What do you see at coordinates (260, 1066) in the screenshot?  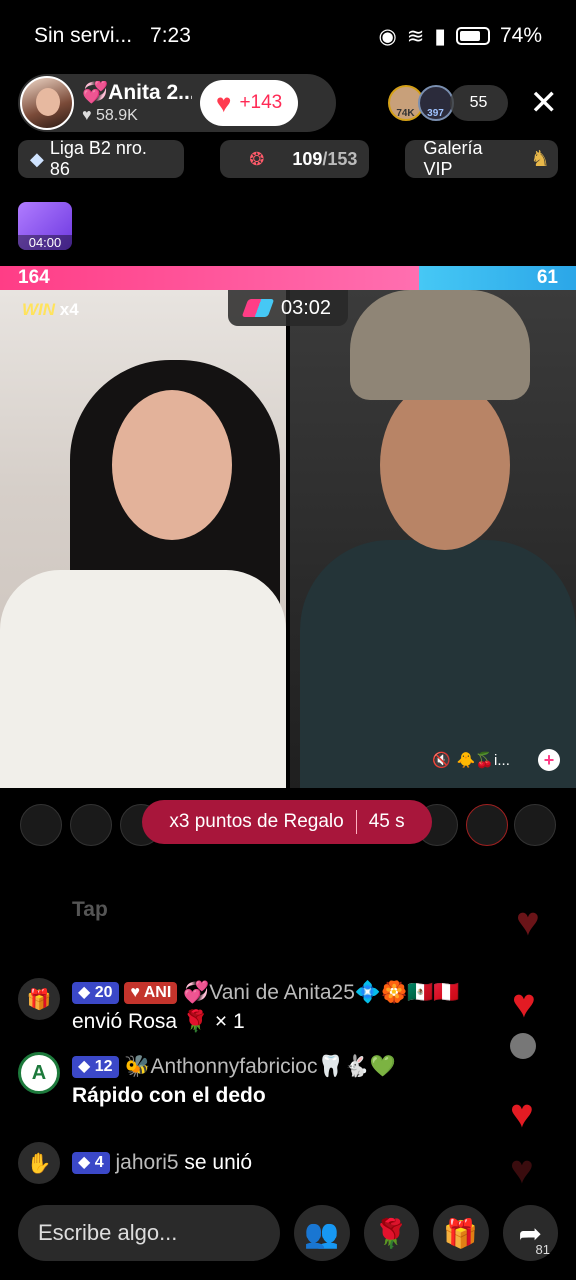 I see `chat-username: 🐝Anthonnyfabricioc🦷🐇💚` at bounding box center [260, 1066].